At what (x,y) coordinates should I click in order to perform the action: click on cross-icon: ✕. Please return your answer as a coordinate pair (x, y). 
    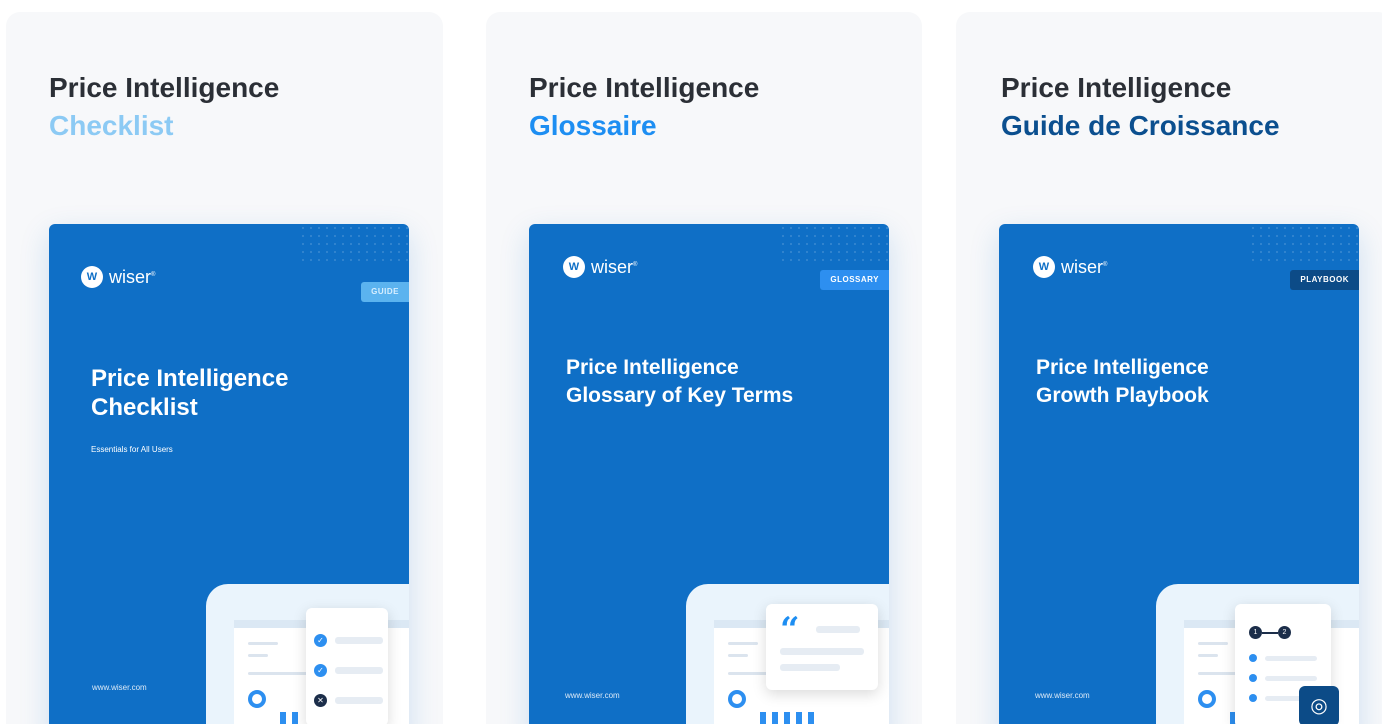
    Looking at the image, I should click on (320, 700).